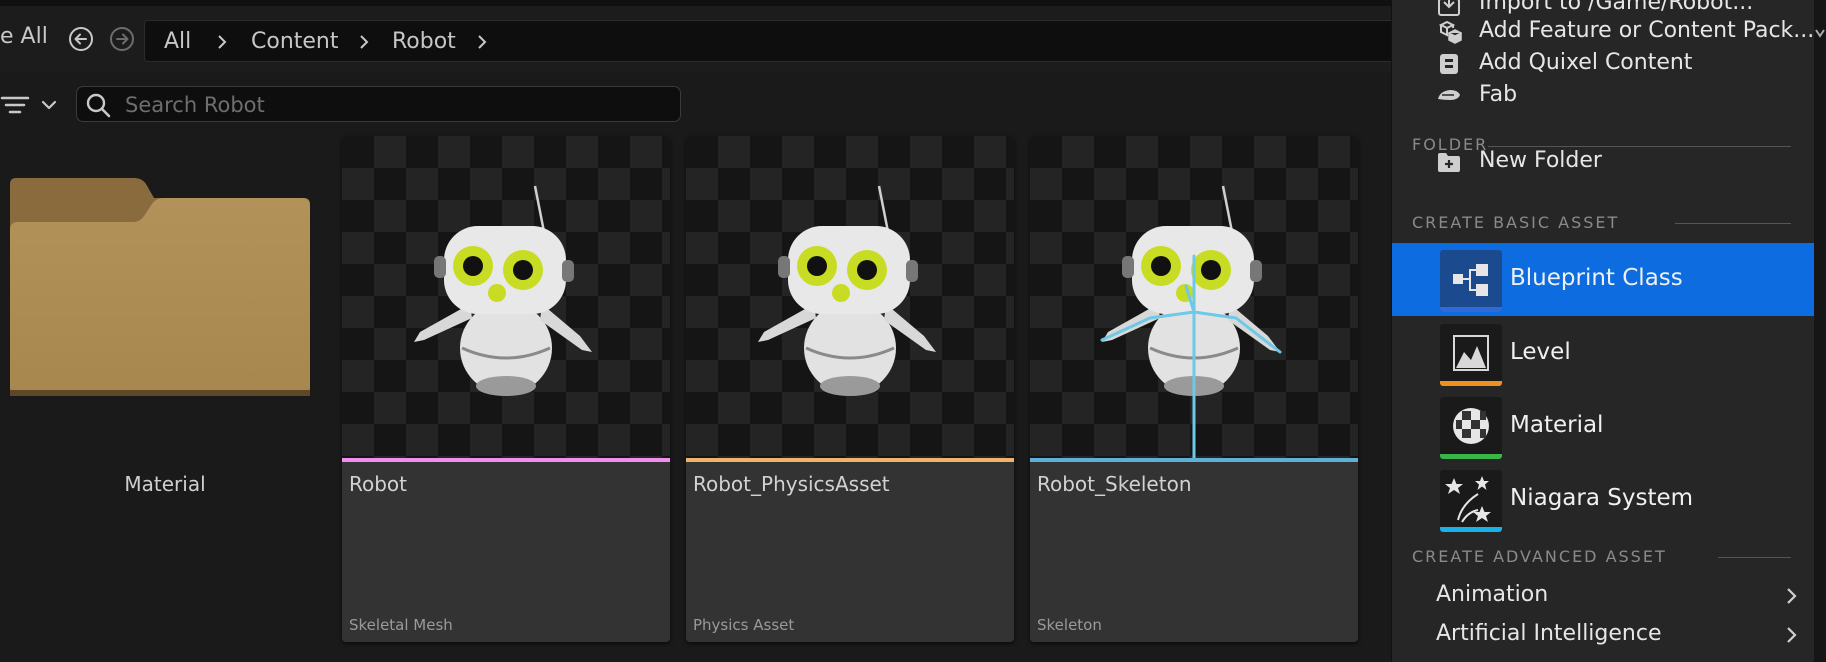 The image size is (1826, 662). What do you see at coordinates (395, 105) in the screenshot?
I see `search-input` at bounding box center [395, 105].